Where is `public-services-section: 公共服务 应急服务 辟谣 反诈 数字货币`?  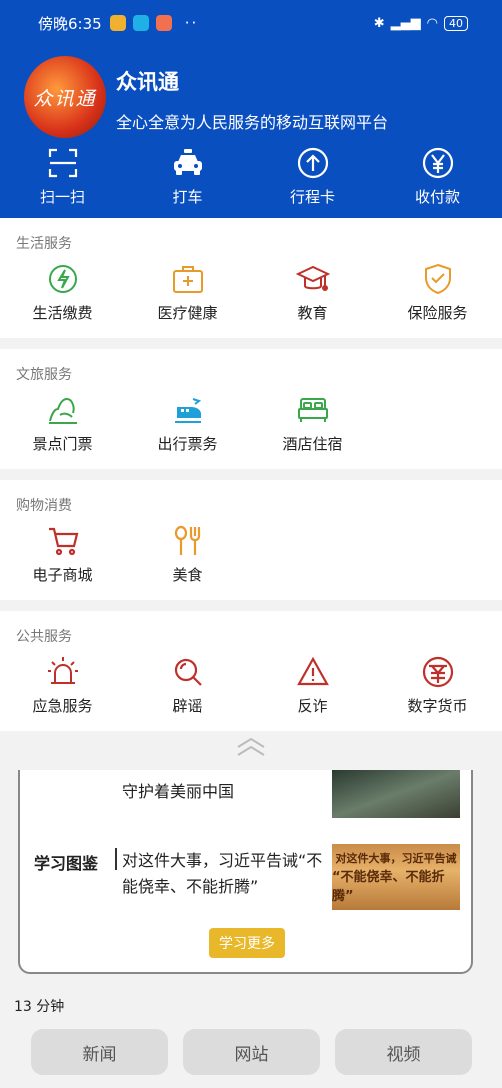 public-services-section: 公共服务 应急服务 辟谣 反诈 数字货币 is located at coordinates (251, 671).